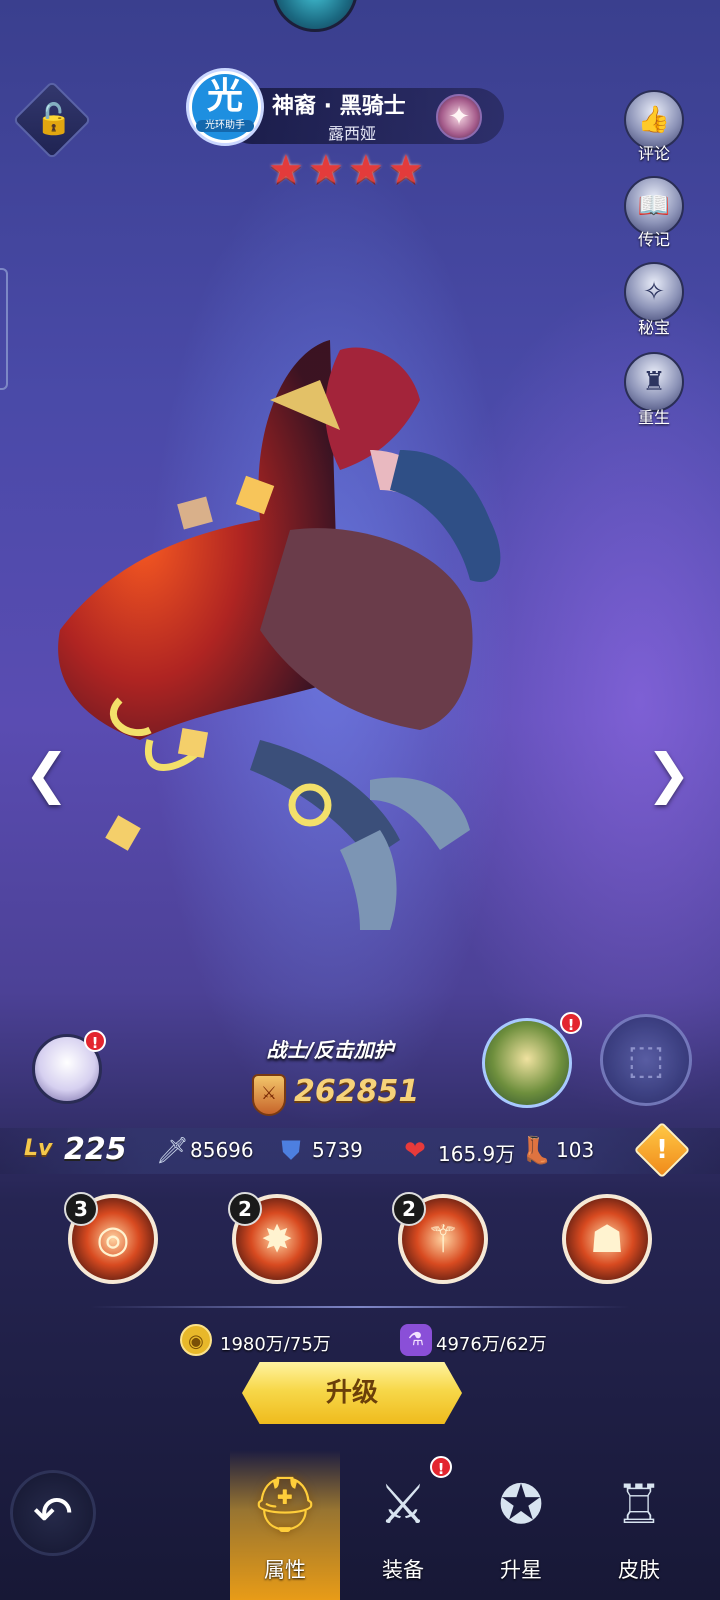  What do you see at coordinates (275, 1344) in the screenshot?
I see `gold-cost: 1980万/75万` at bounding box center [275, 1344].